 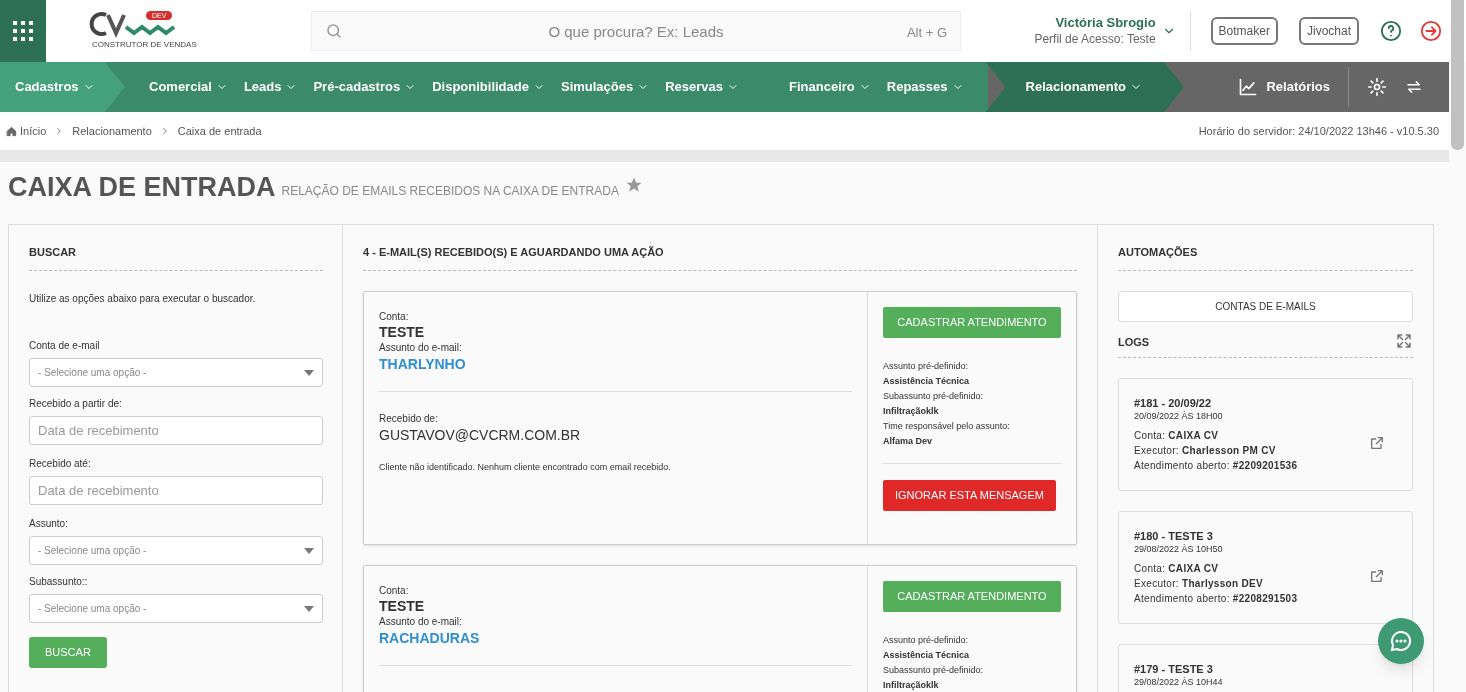 What do you see at coordinates (1216, 599) in the screenshot?
I see `log-detail: Atendimento aberto: #2208291503` at bounding box center [1216, 599].